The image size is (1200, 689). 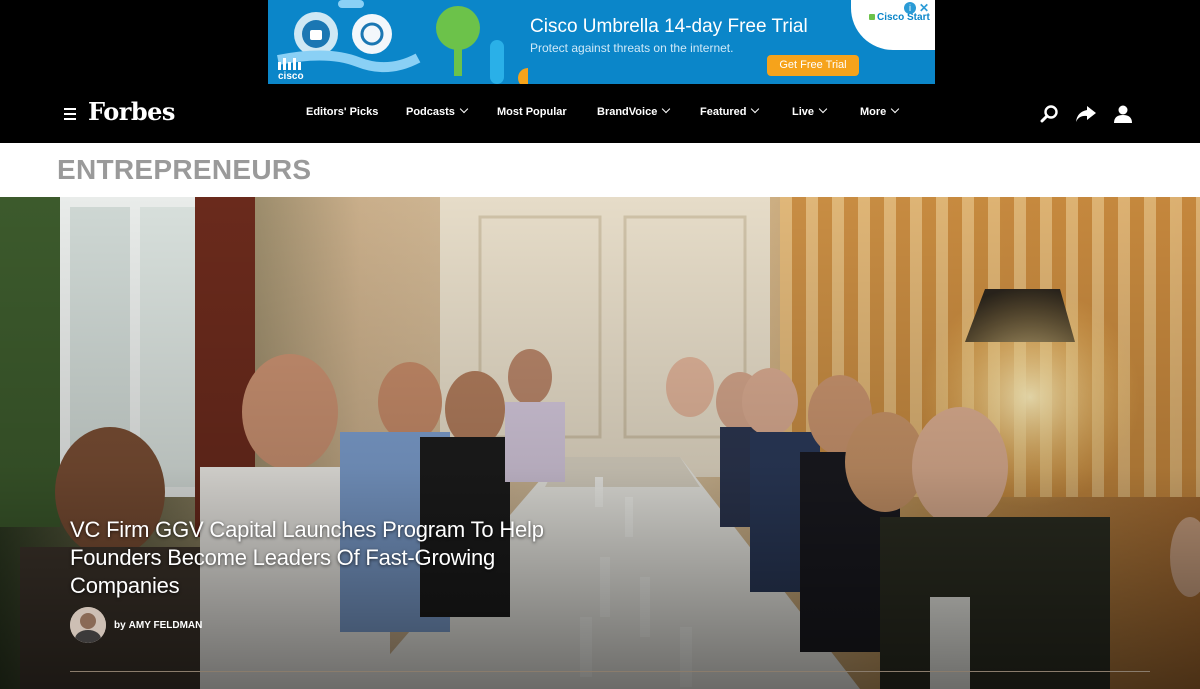 What do you see at coordinates (120, 625) in the screenshot?
I see `byline-prefix: by` at bounding box center [120, 625].